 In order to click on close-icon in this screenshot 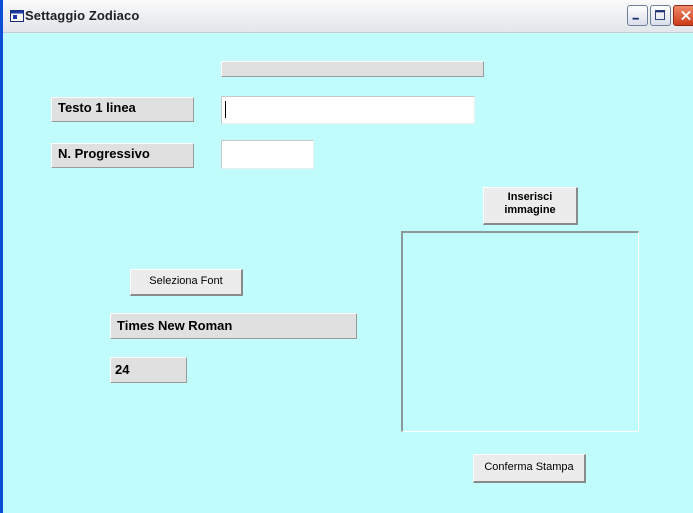, I will do `click(686, 15)`.